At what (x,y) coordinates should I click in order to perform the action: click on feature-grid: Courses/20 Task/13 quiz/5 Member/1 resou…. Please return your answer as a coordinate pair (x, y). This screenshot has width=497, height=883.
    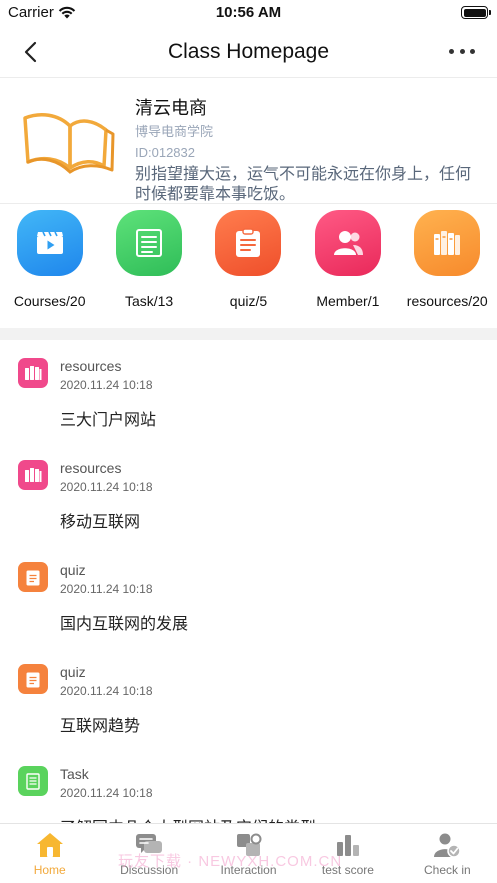
    Looking at the image, I should click on (248, 263).